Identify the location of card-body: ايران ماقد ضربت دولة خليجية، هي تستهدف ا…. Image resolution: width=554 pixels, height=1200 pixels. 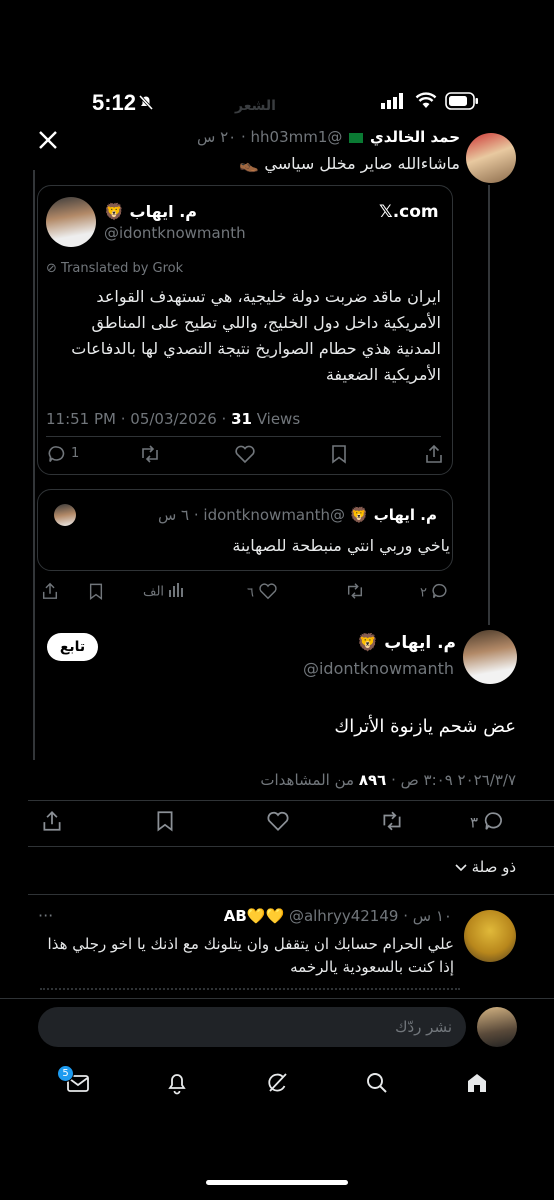
(256, 335).